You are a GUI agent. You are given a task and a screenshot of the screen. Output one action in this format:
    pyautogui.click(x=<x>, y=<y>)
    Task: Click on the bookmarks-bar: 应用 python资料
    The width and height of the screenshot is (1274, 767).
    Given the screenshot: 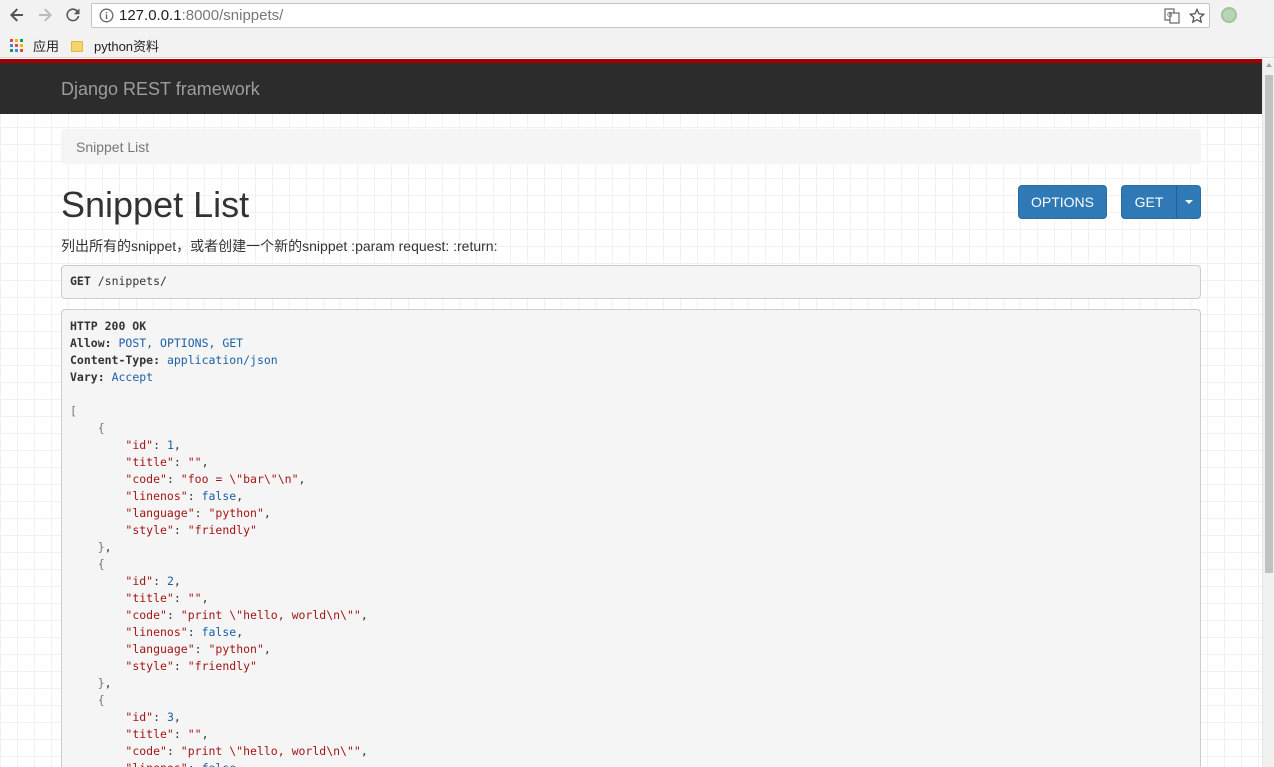 What is the action you would take?
    pyautogui.click(x=637, y=44)
    